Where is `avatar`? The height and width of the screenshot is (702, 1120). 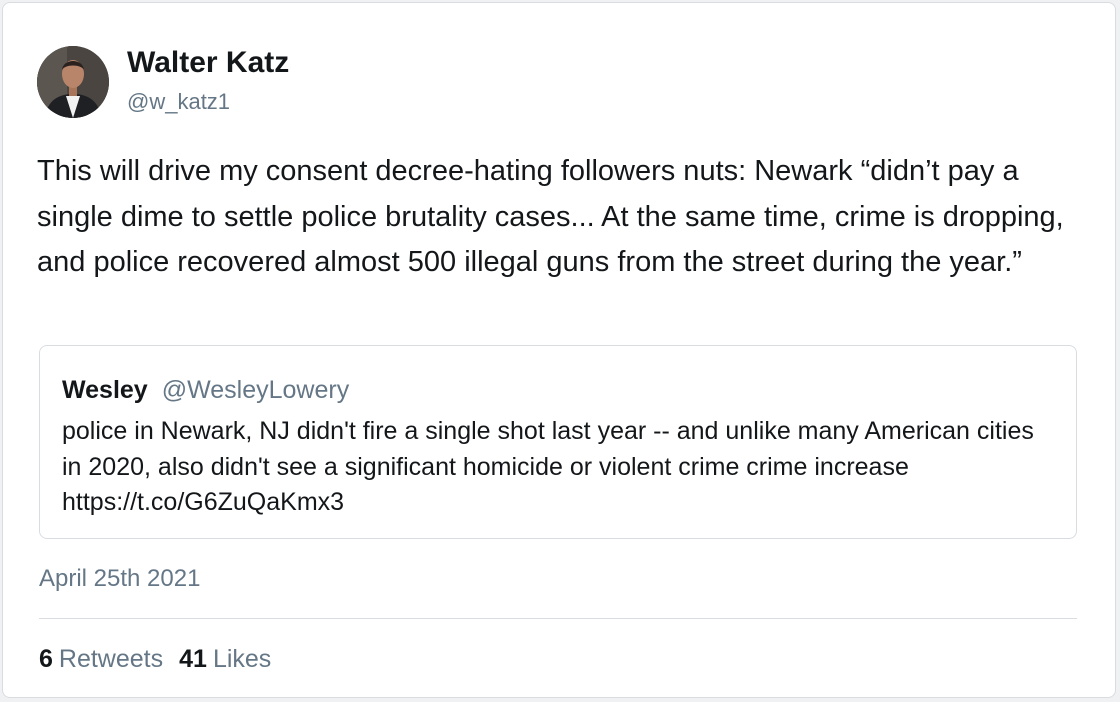 avatar is located at coordinates (73, 82).